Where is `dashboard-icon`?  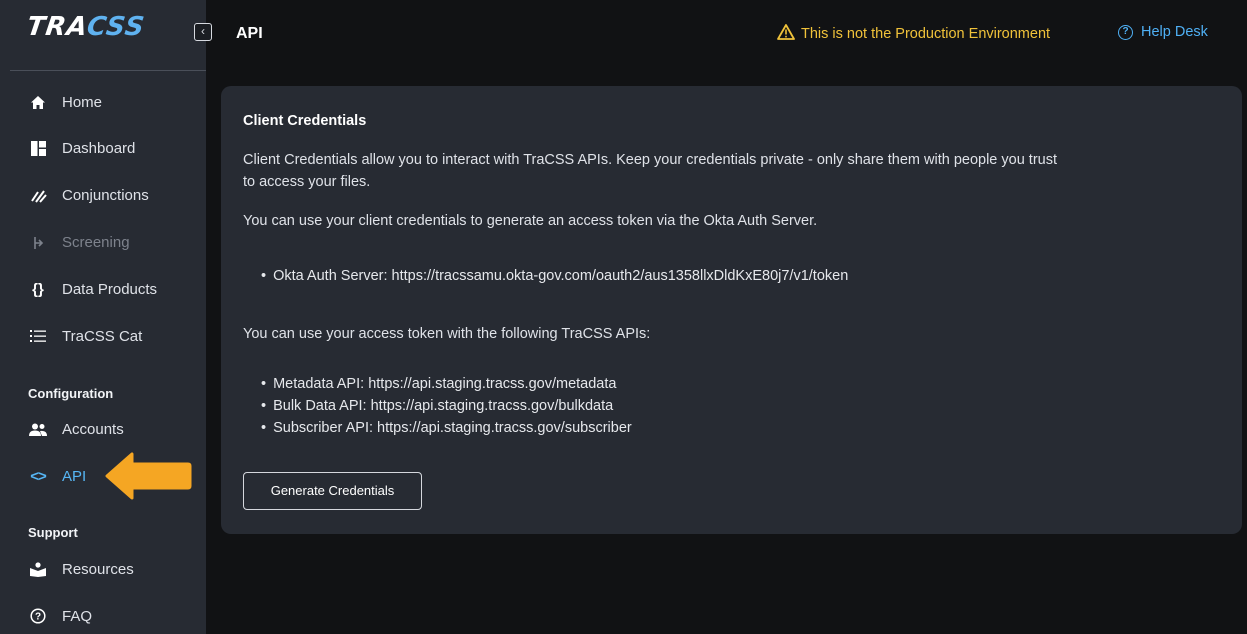 dashboard-icon is located at coordinates (38, 148).